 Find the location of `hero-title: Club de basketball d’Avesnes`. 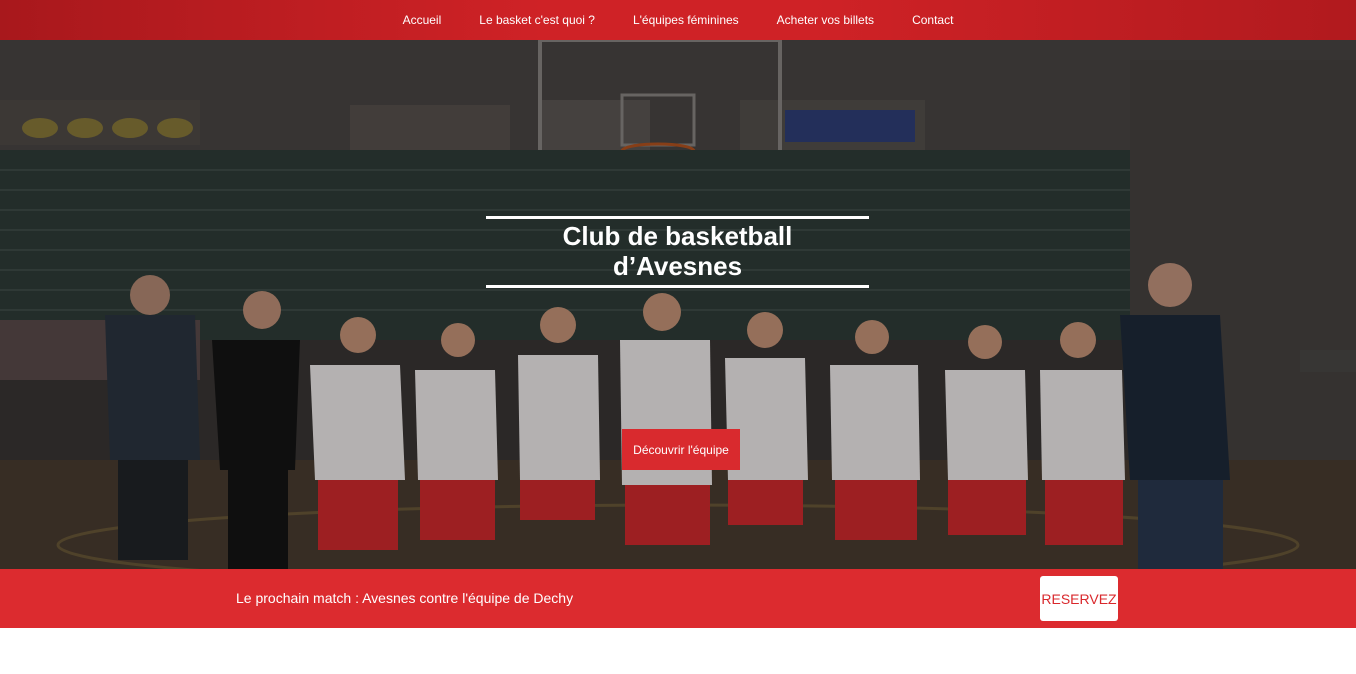

hero-title: Club de basketball d’Avesnes is located at coordinates (677, 251).